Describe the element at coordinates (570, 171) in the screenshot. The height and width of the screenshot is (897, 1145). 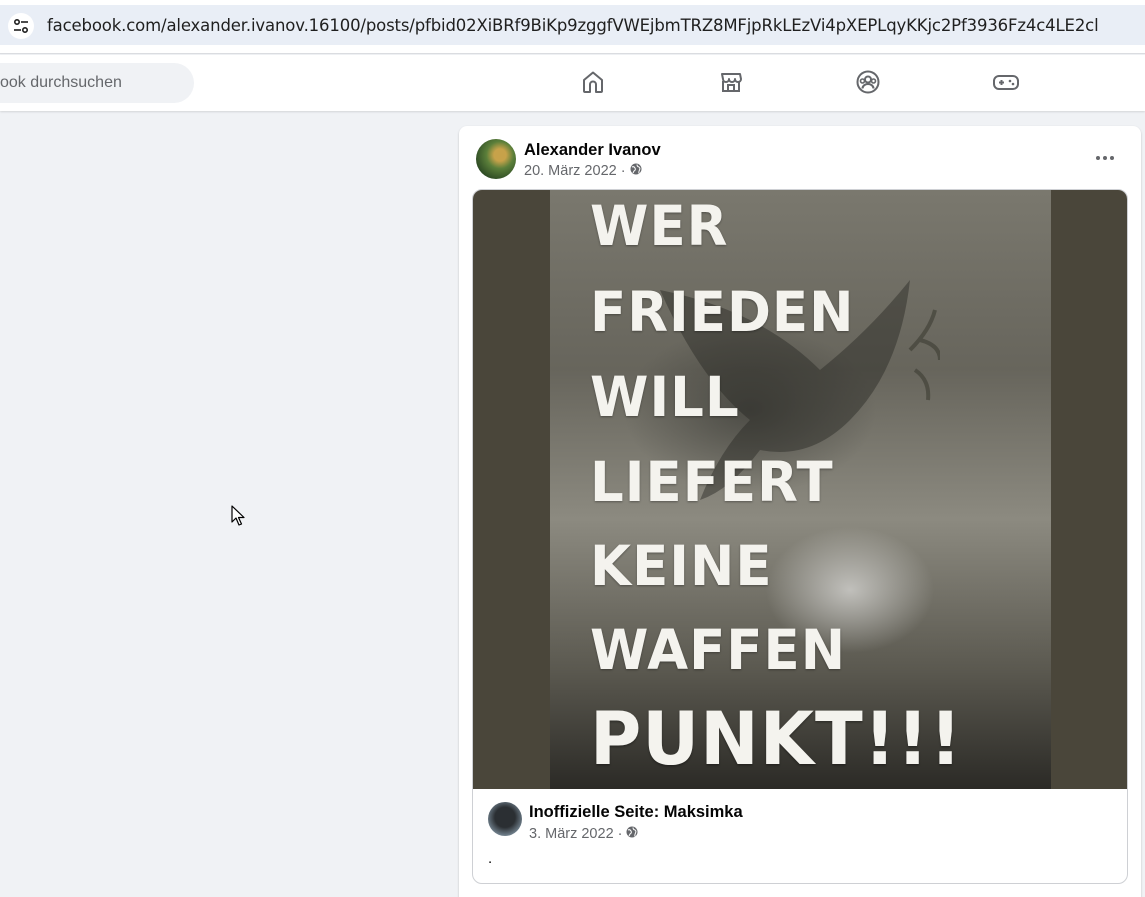
I see `post-date: 20. März 2022` at that location.